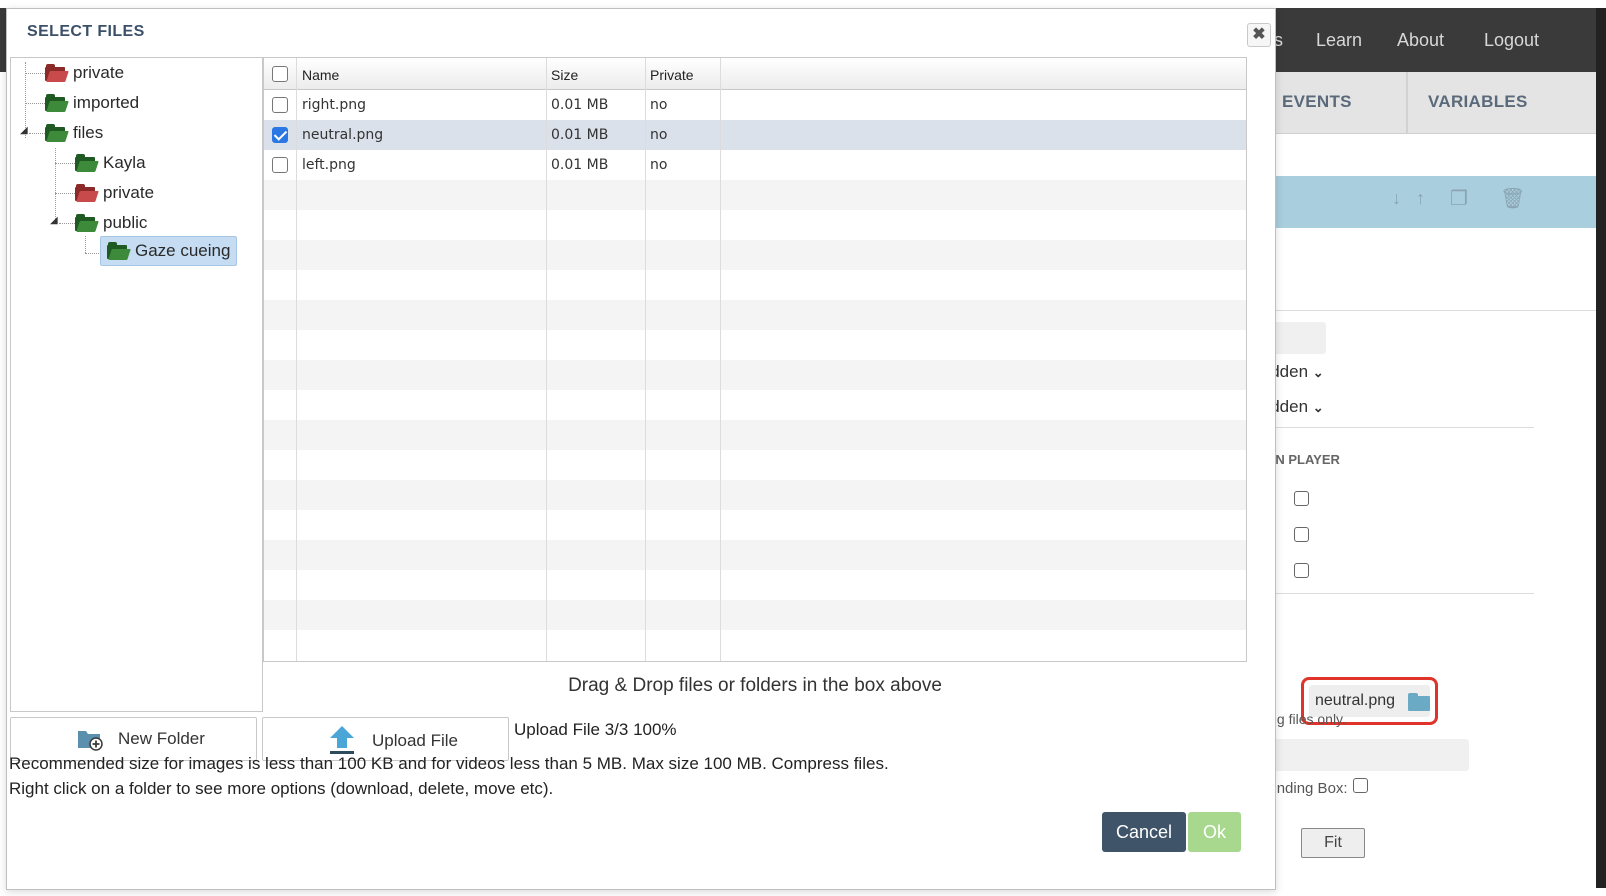 Image resolution: width=1606 pixels, height=896 pixels. I want to click on tree-node-private-sub: private, so click(114, 193).